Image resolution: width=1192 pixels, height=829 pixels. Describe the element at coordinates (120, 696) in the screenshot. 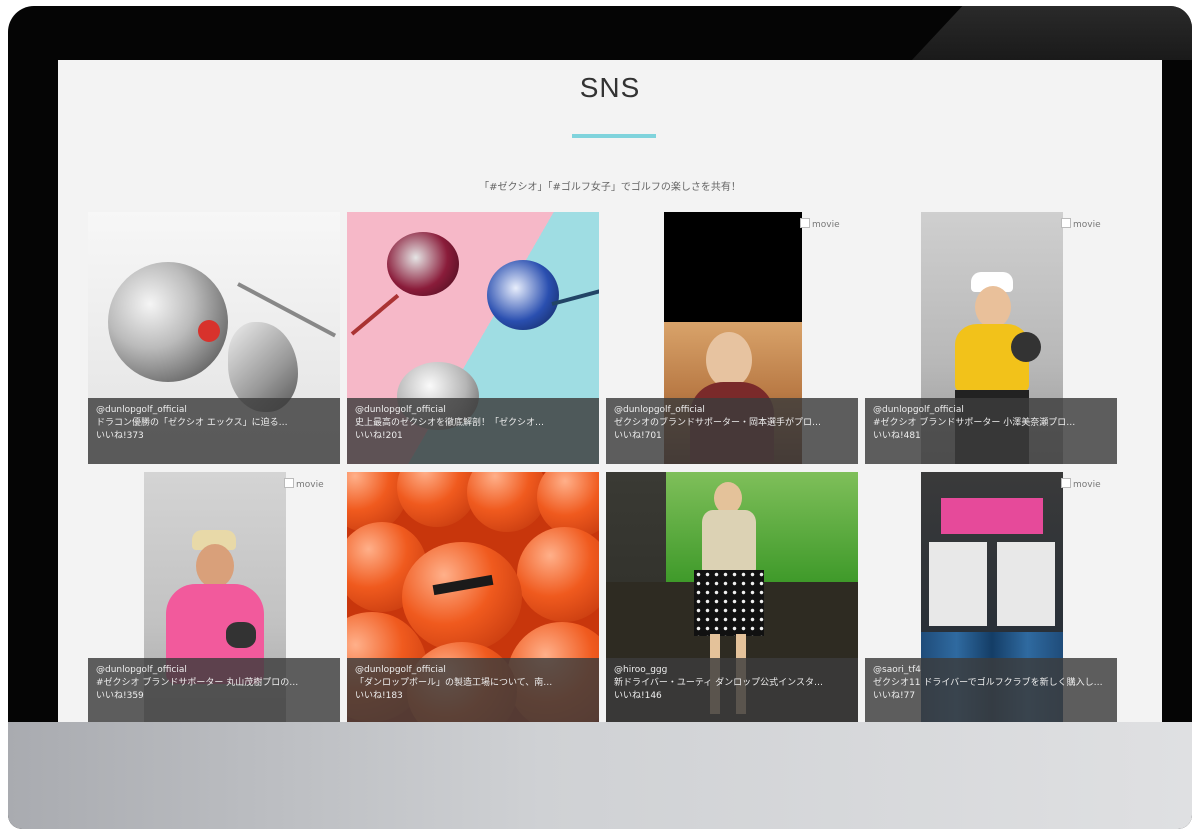

I see `post-likes: いいね!359` at that location.